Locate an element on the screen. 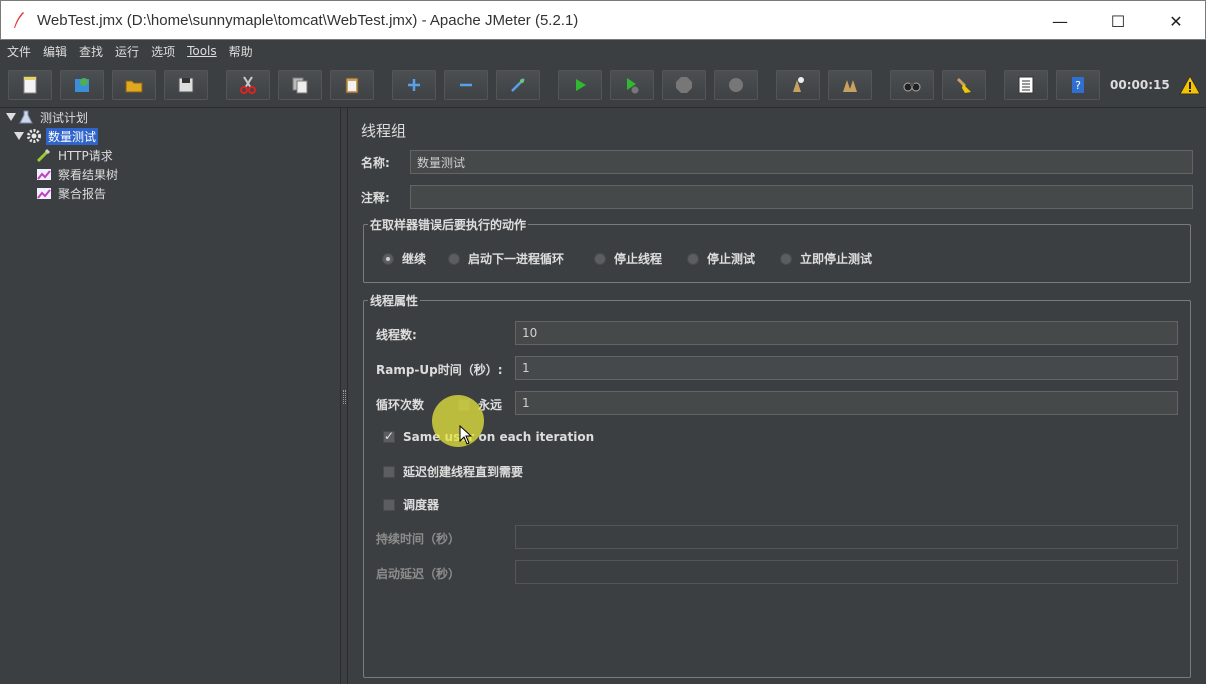 The width and height of the screenshot is (1206, 684). warning-icon is located at coordinates (1190, 85).